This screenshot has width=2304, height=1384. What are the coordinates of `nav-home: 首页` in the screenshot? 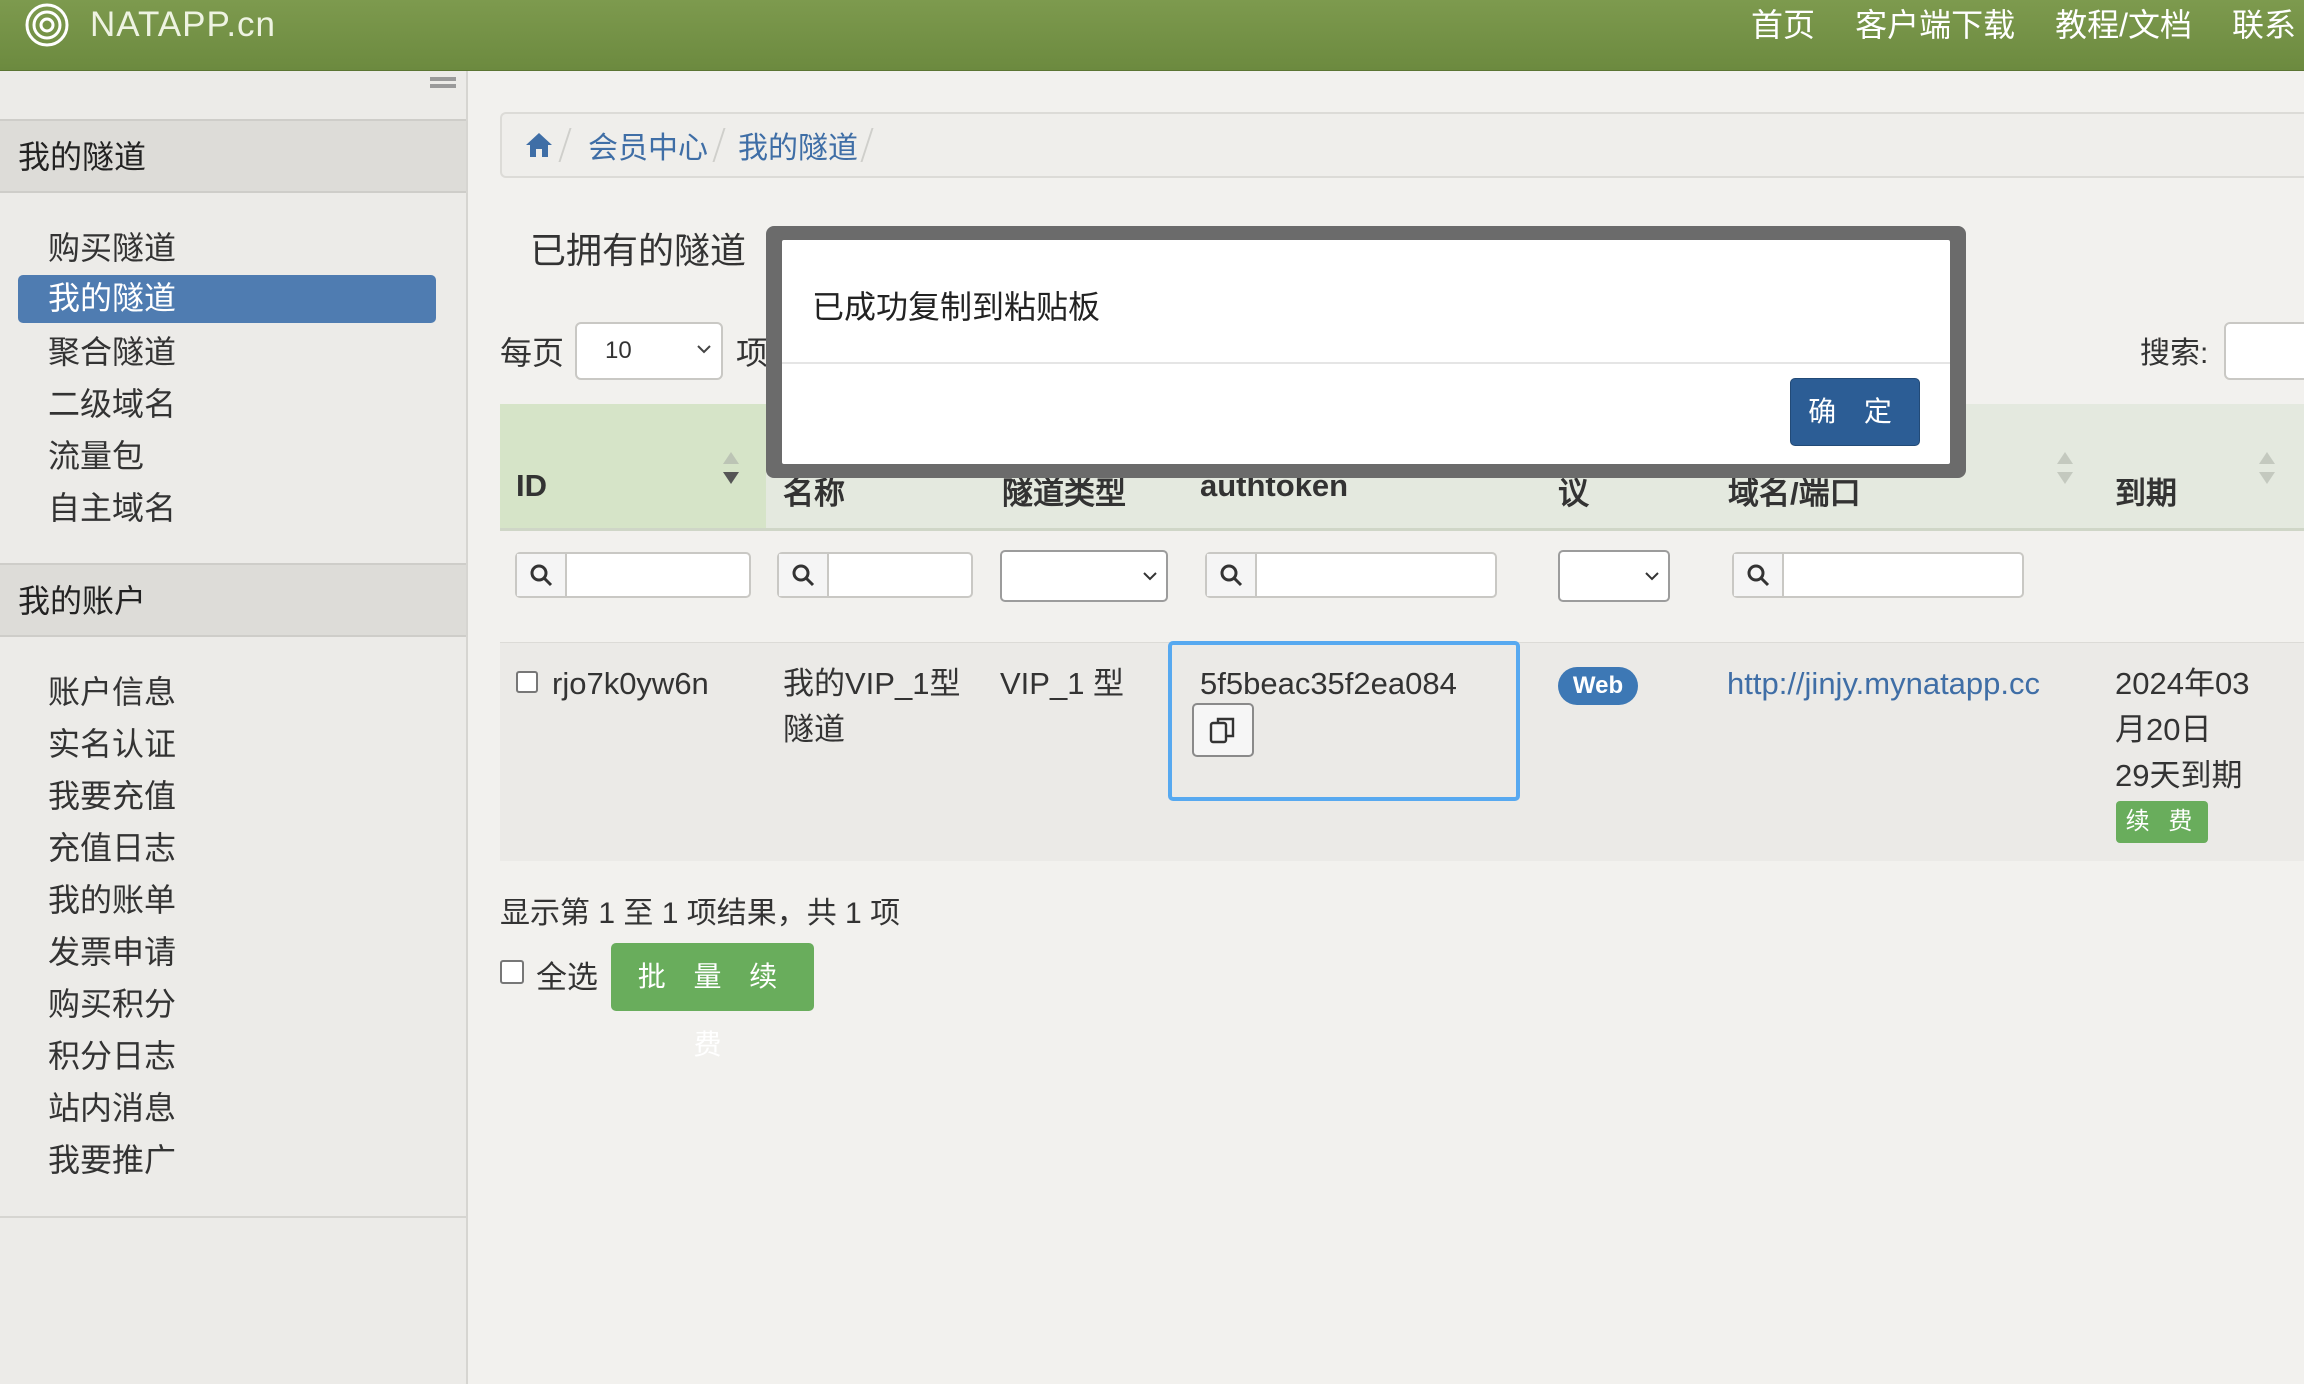 It's located at (1783, 25).